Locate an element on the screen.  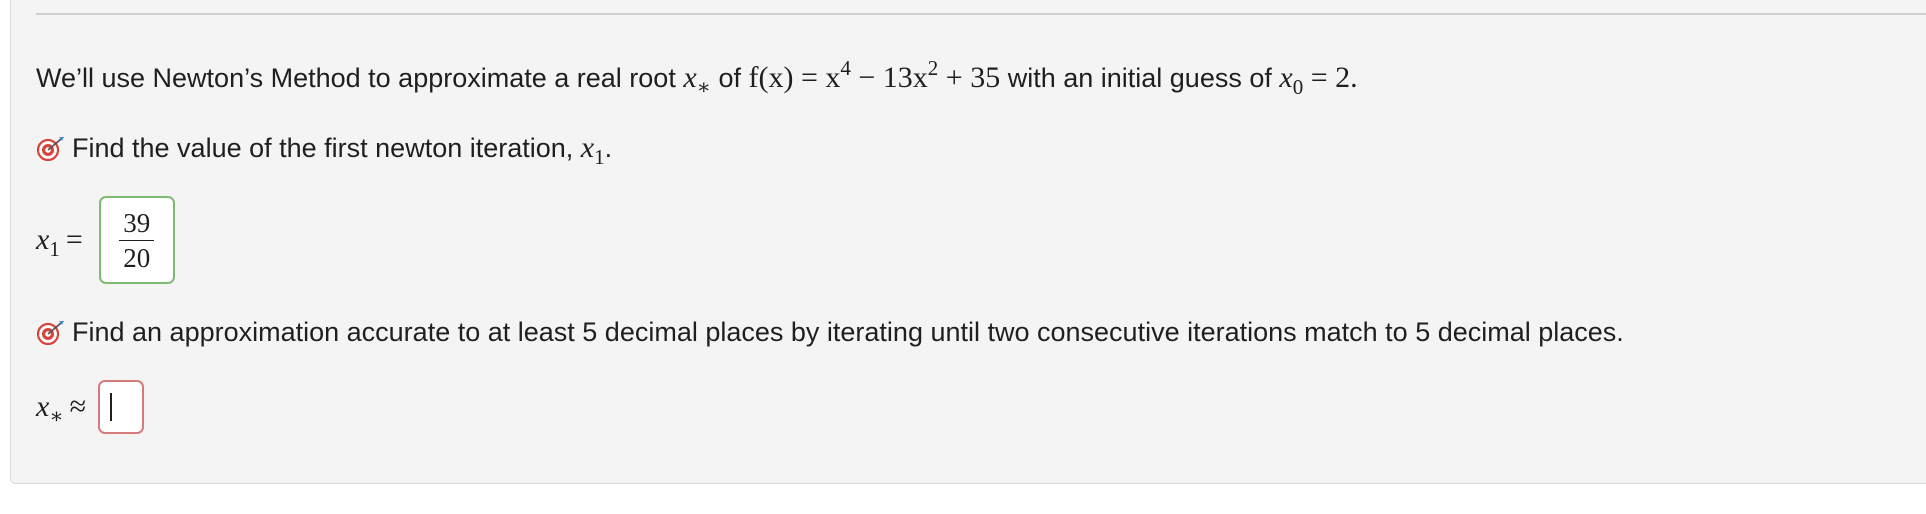
answer-1-input: 39 20 is located at coordinates (136, 240).